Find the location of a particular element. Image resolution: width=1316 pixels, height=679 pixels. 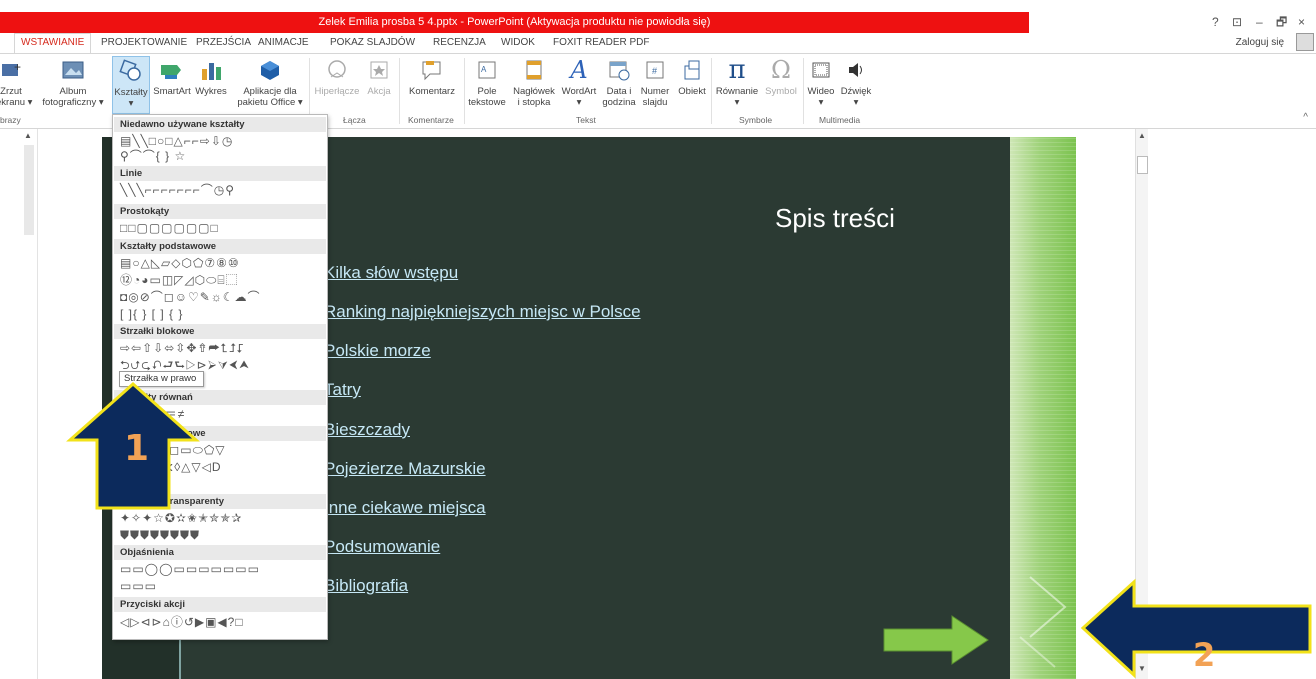

section-header: Kształty podstawowe is located at coordinates (220, 246).